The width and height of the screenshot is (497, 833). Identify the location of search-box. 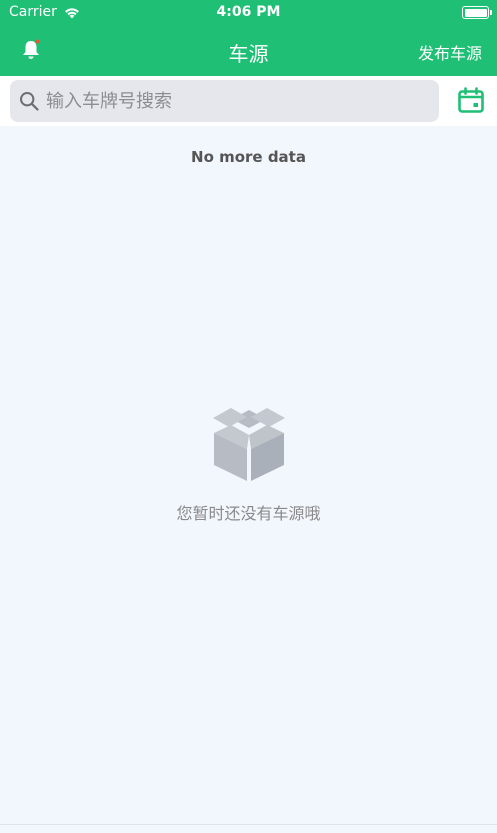
(224, 101).